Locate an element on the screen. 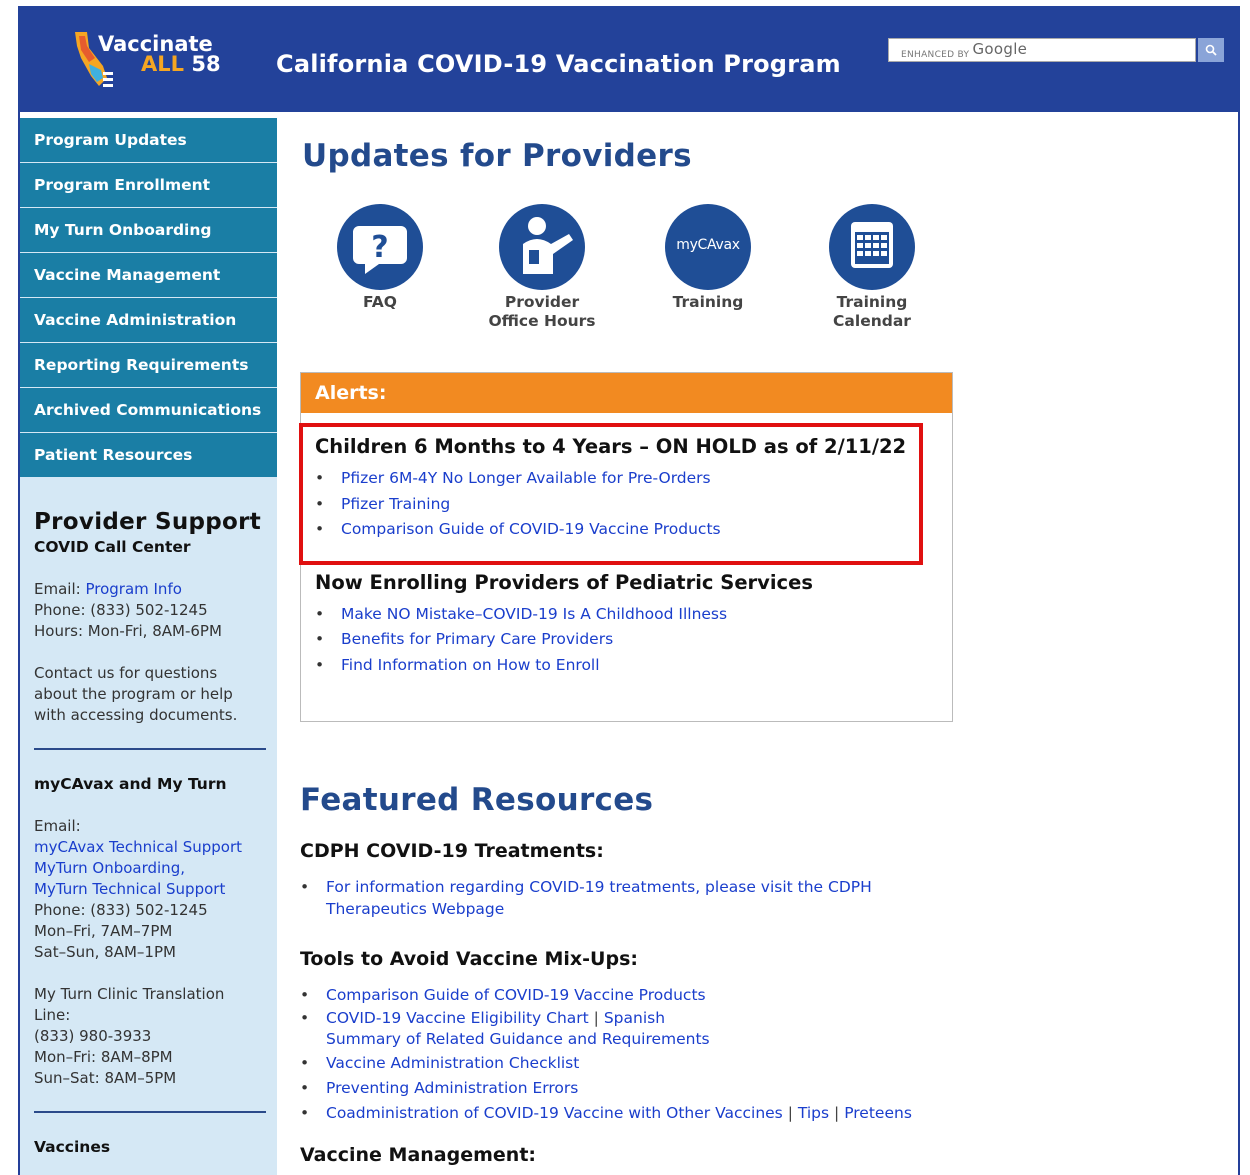  preteens-link: Preteens is located at coordinates (878, 1113).